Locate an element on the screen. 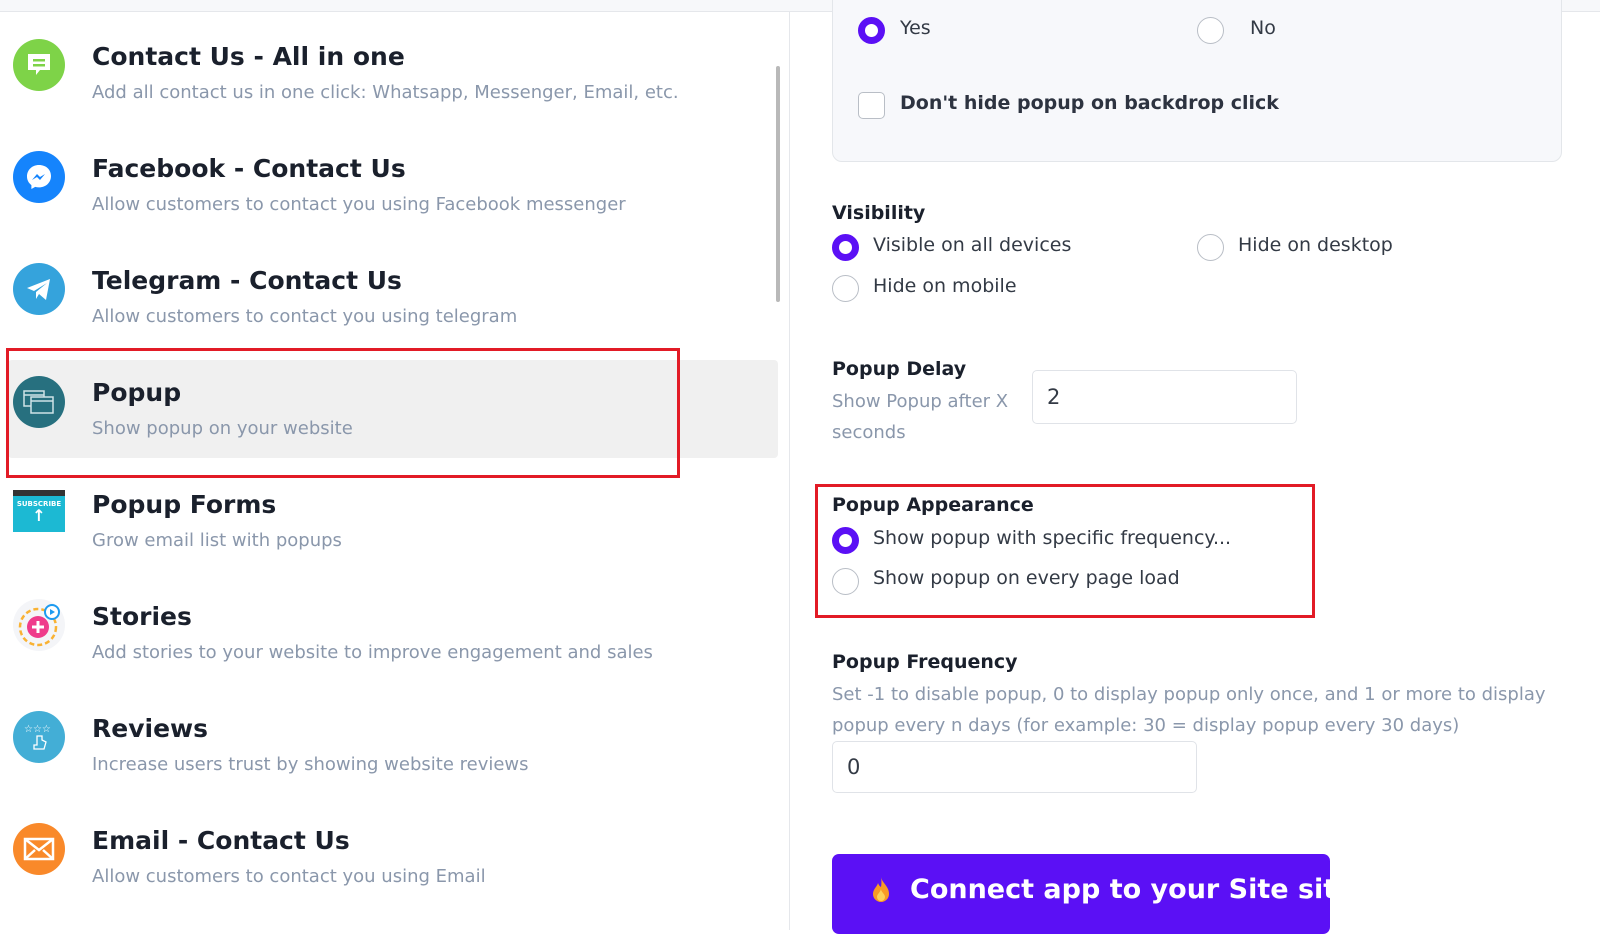  radio-hide-desktop-label: Hide on desktop is located at coordinates (1315, 245).